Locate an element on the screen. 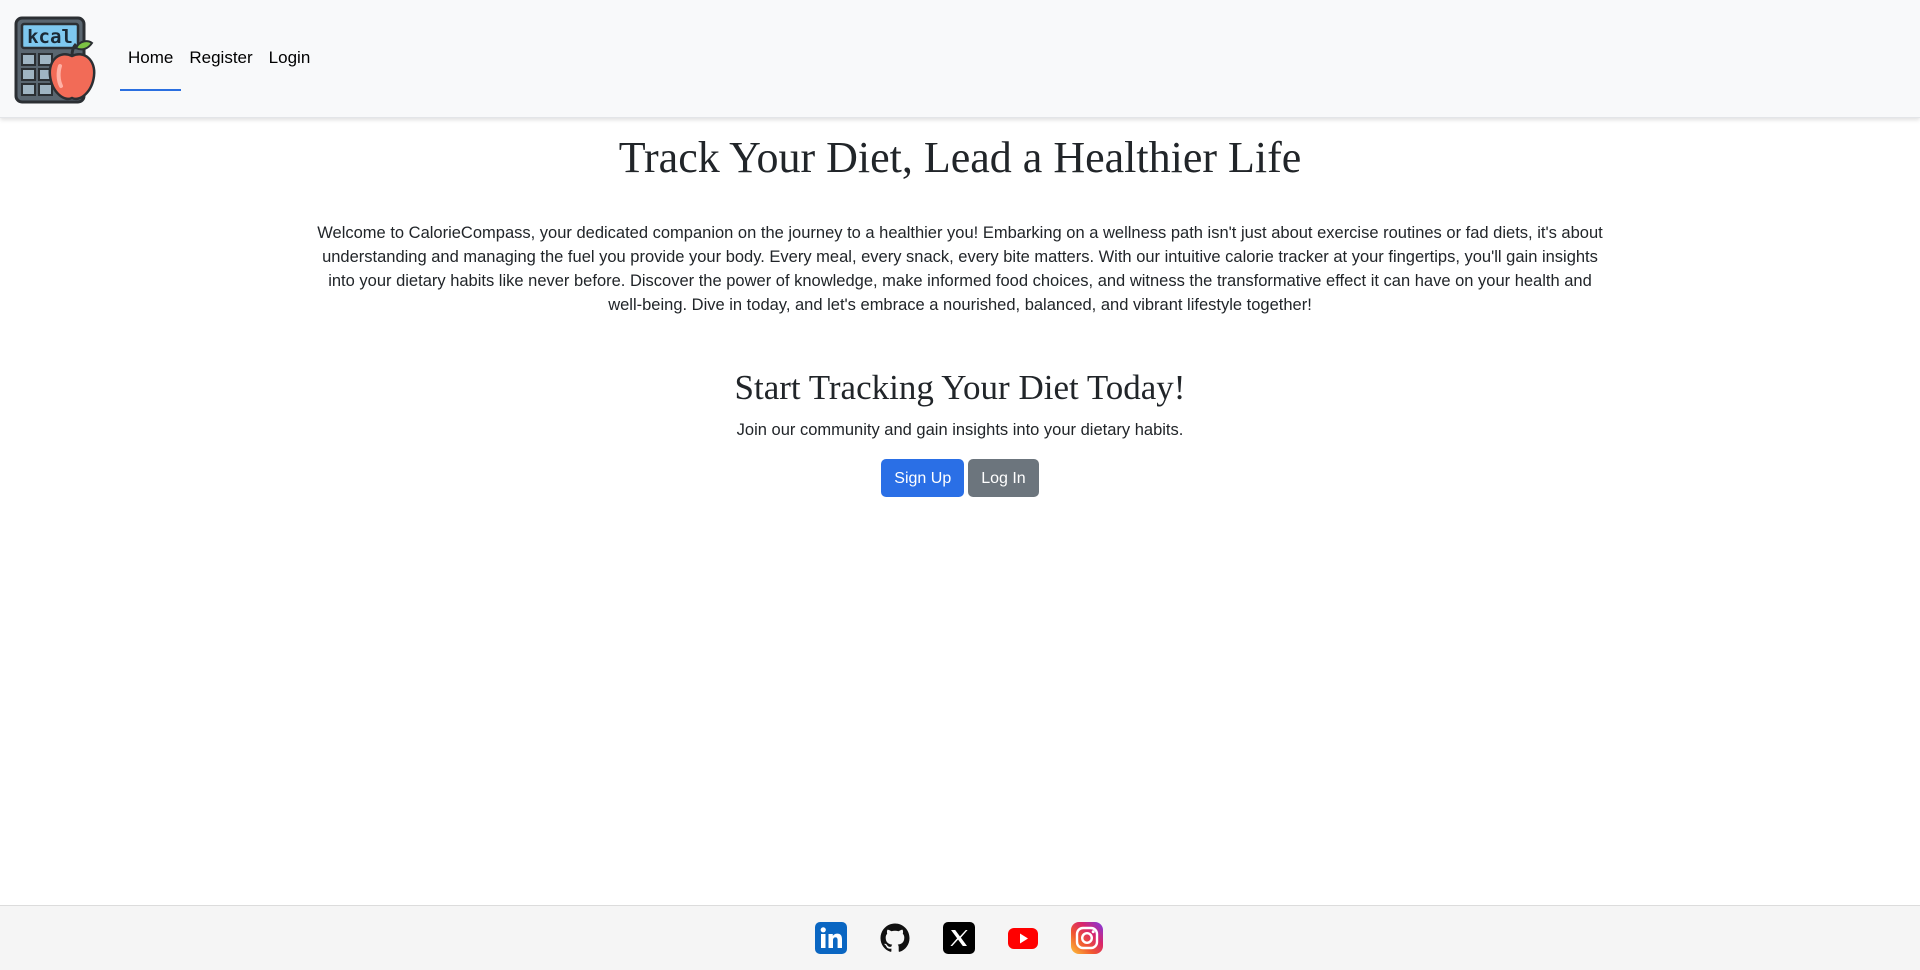 The image size is (1920, 970). svg-text: kcal is located at coordinates (50, 37).